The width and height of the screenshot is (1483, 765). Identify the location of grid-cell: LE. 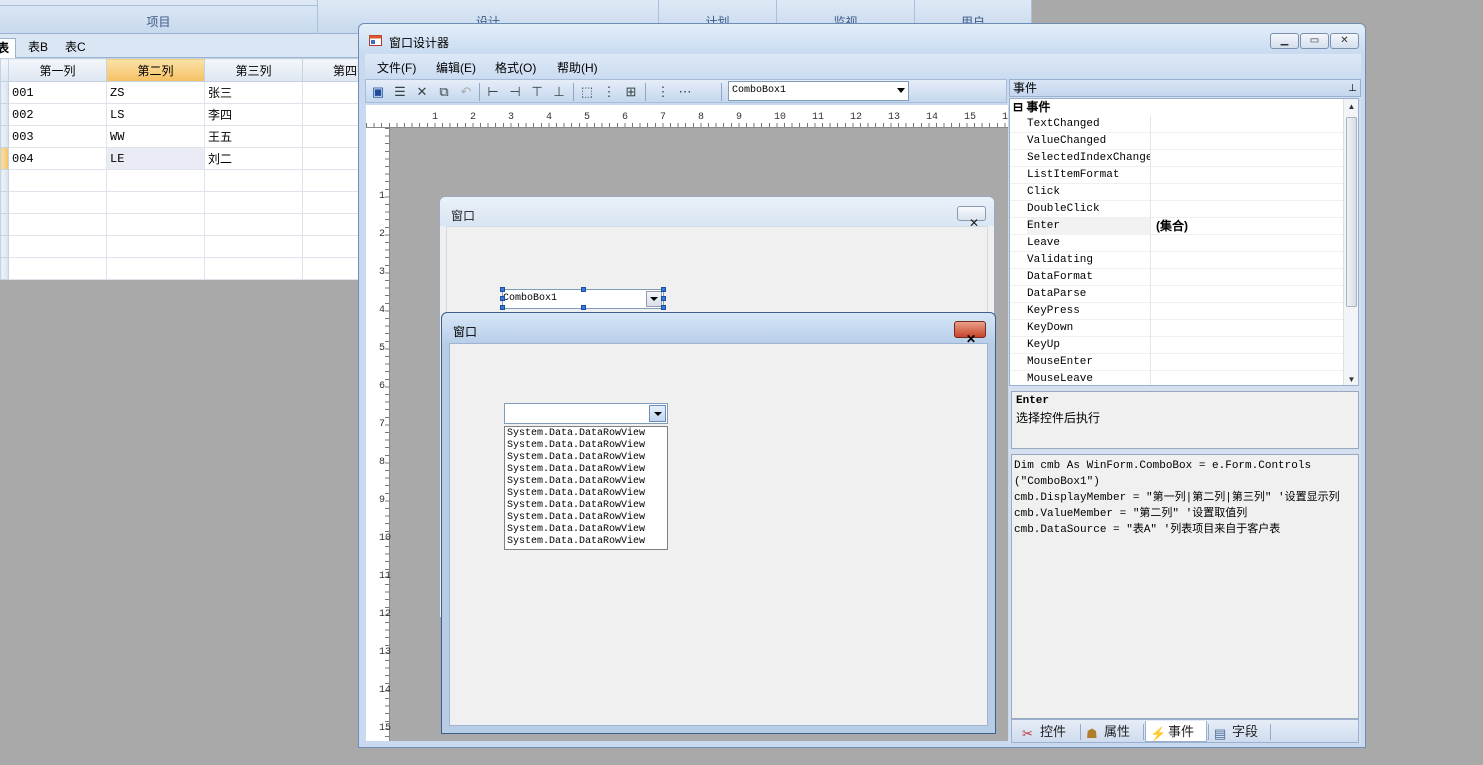
(155, 159).